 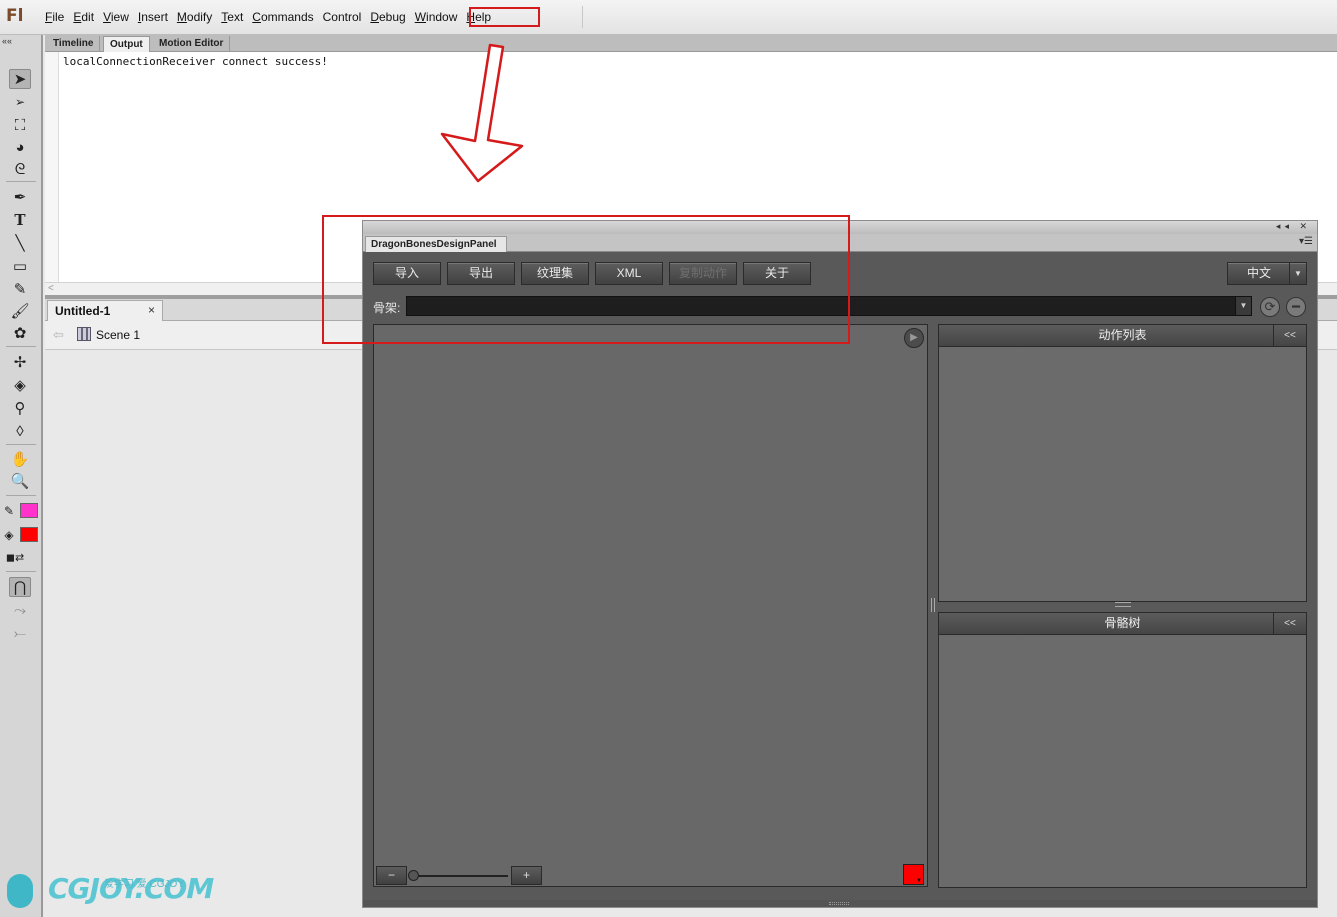 I want to click on menu-control: Control, so click(x=345, y=17).